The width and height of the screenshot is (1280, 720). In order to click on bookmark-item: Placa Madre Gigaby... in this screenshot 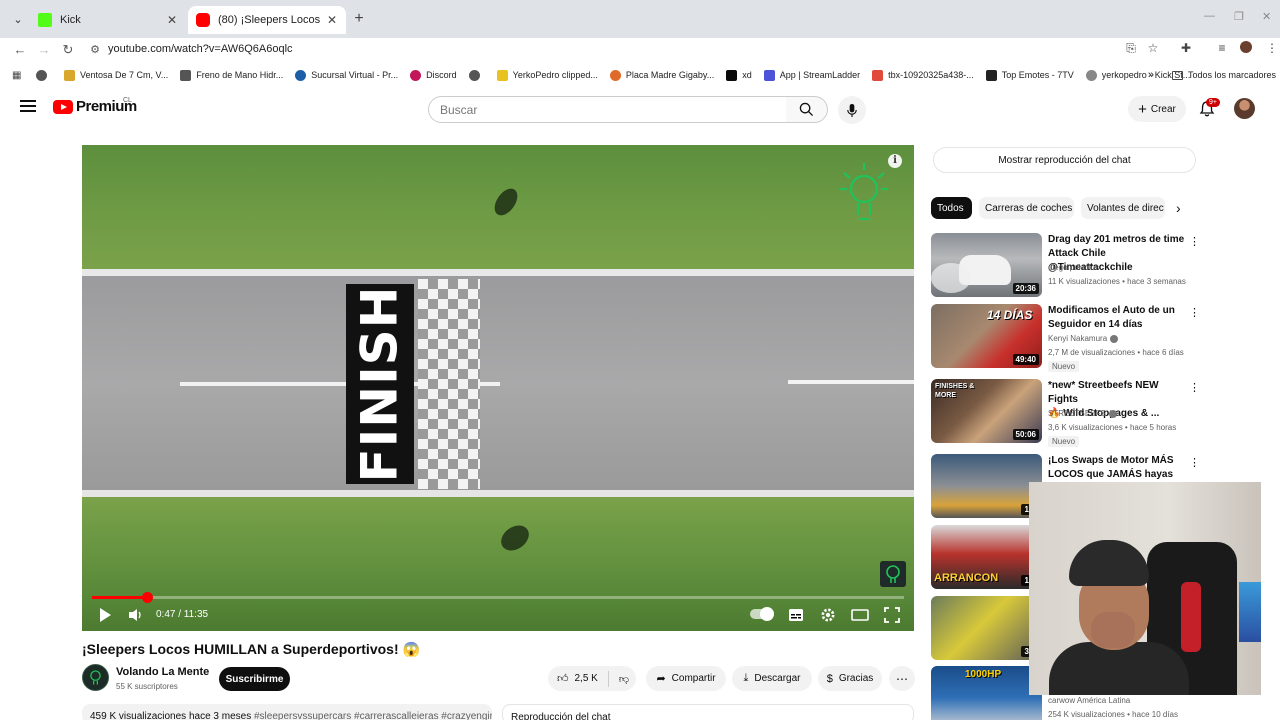, I will do `click(661, 75)`.